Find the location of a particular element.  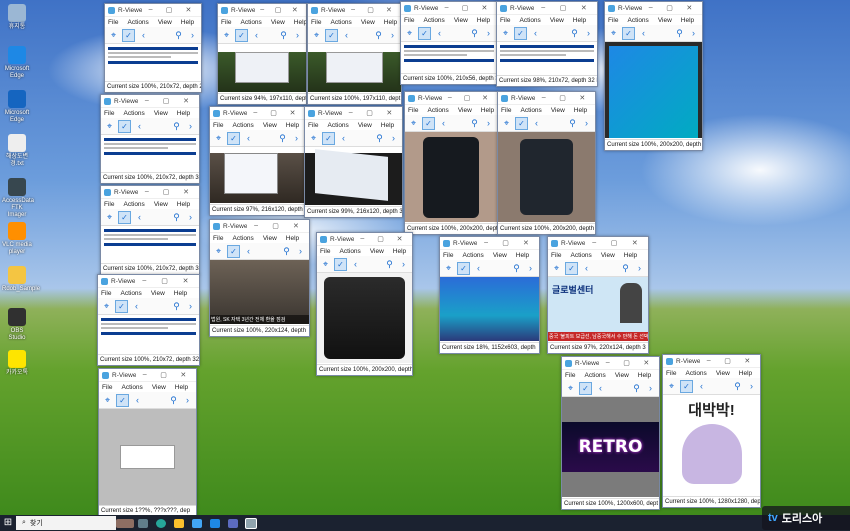

desktop-icon: Rdob_Sample is located at coordinates (21, 279).